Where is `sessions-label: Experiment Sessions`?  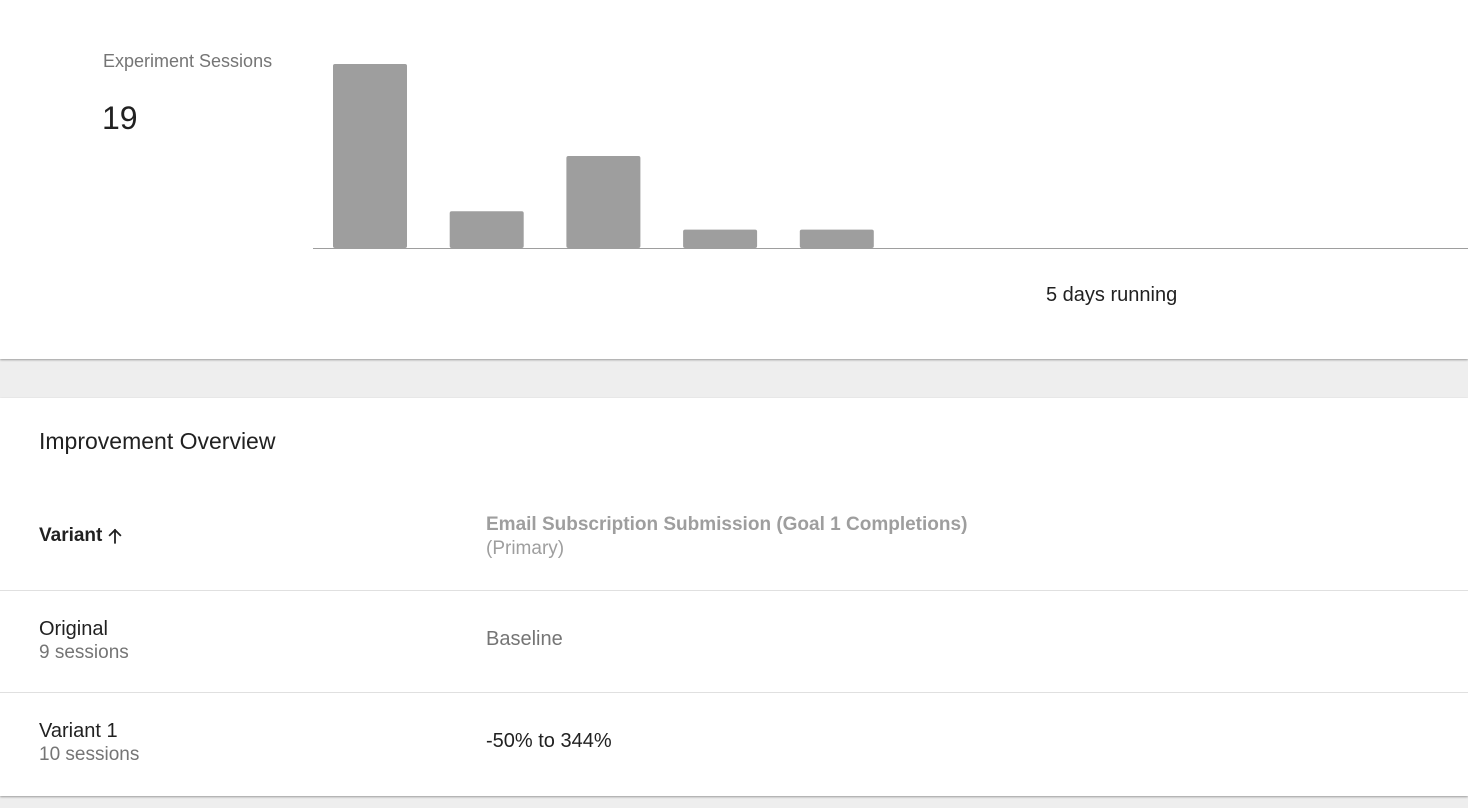
sessions-label: Experiment Sessions is located at coordinates (188, 61).